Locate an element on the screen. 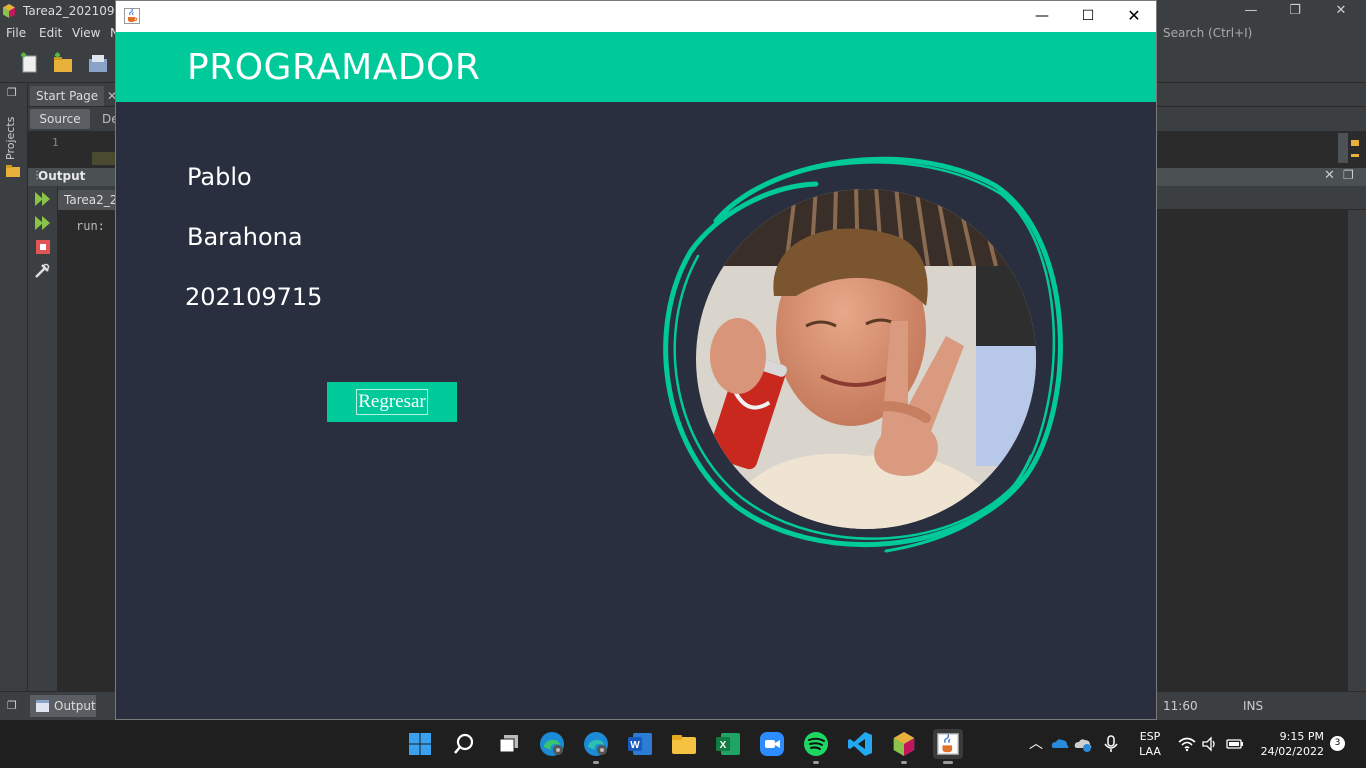  files-icon is located at coordinates (13, 171).